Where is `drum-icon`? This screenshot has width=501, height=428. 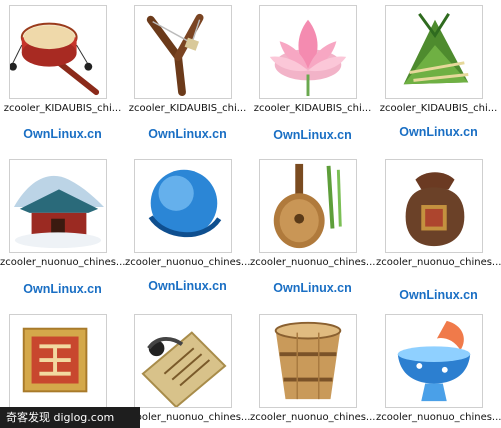 drum-icon is located at coordinates (58, 52).